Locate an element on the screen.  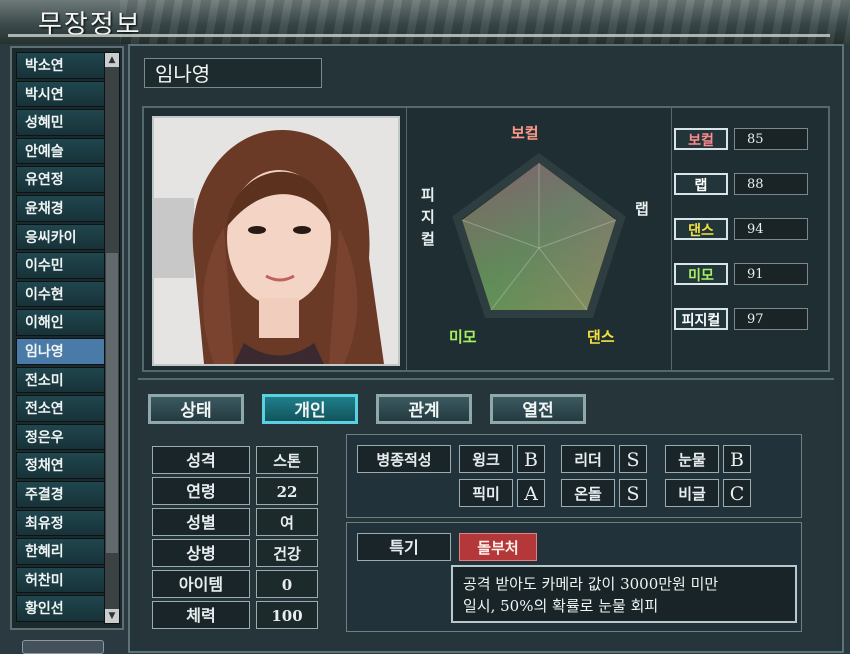
attribute-value: 여 is located at coordinates (287, 522).